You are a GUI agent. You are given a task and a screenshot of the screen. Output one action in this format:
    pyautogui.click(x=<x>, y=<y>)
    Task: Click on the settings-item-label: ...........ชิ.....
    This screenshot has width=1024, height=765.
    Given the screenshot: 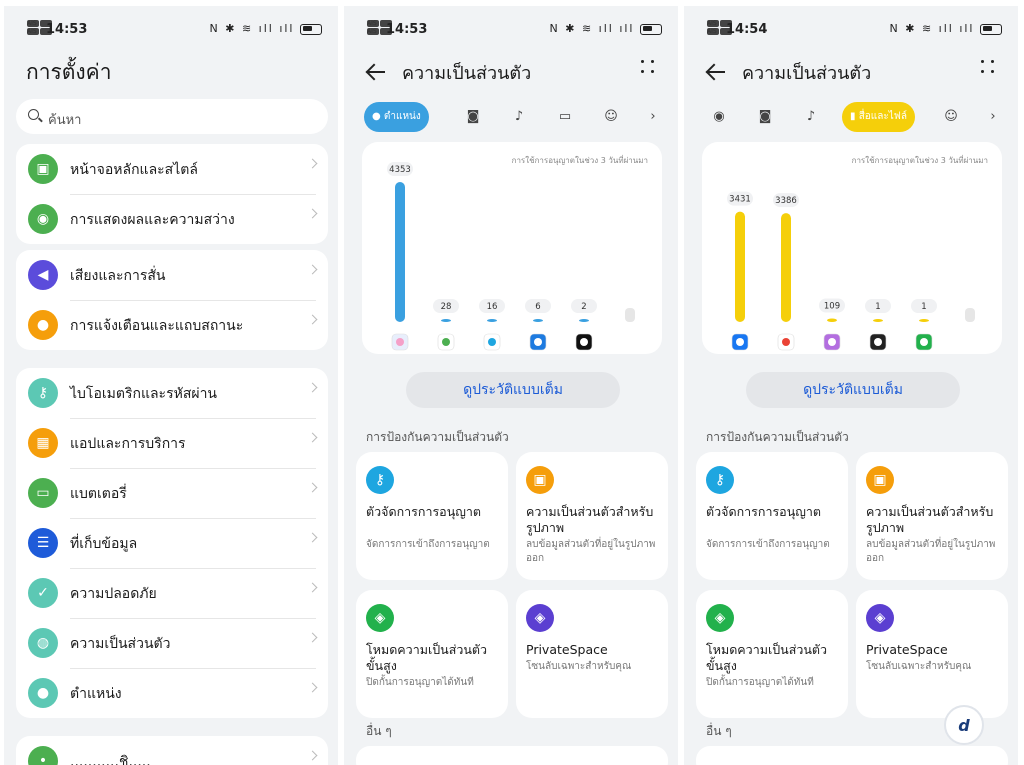 What is the action you would take?
    pyautogui.click(x=110, y=759)
    